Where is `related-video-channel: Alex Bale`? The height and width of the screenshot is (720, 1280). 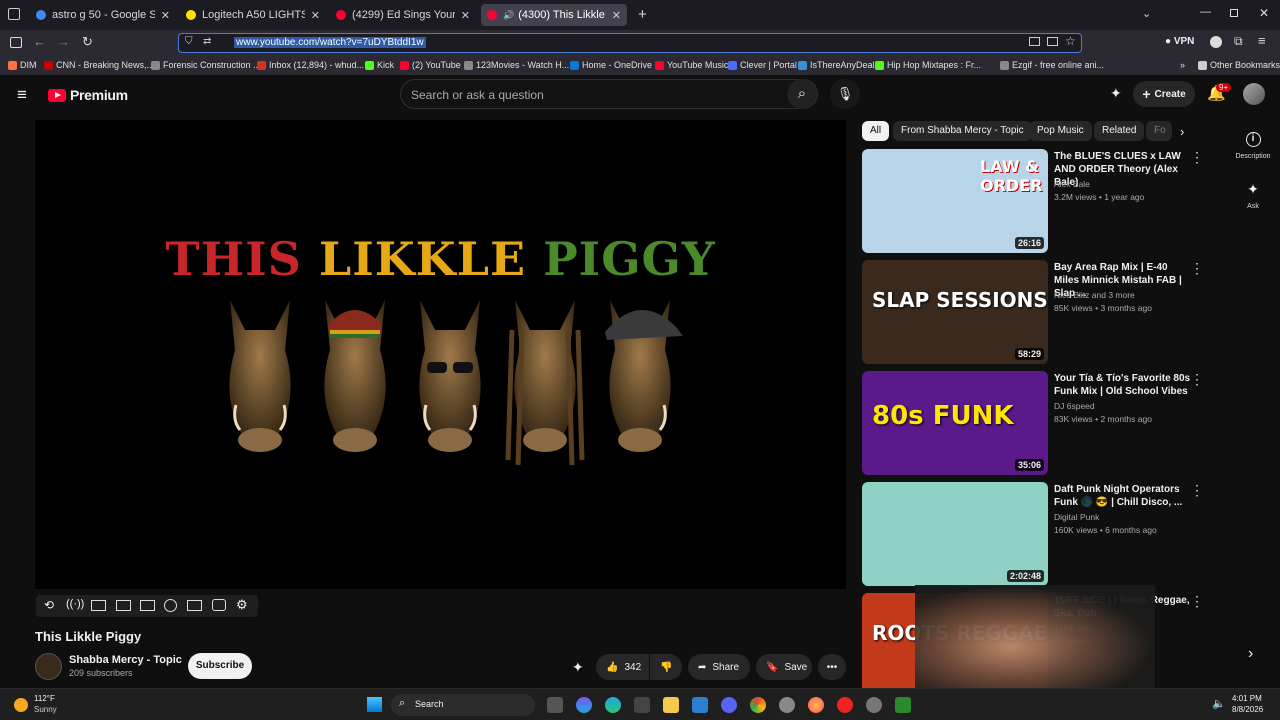 related-video-channel: Alex Bale is located at coordinates (1072, 184).